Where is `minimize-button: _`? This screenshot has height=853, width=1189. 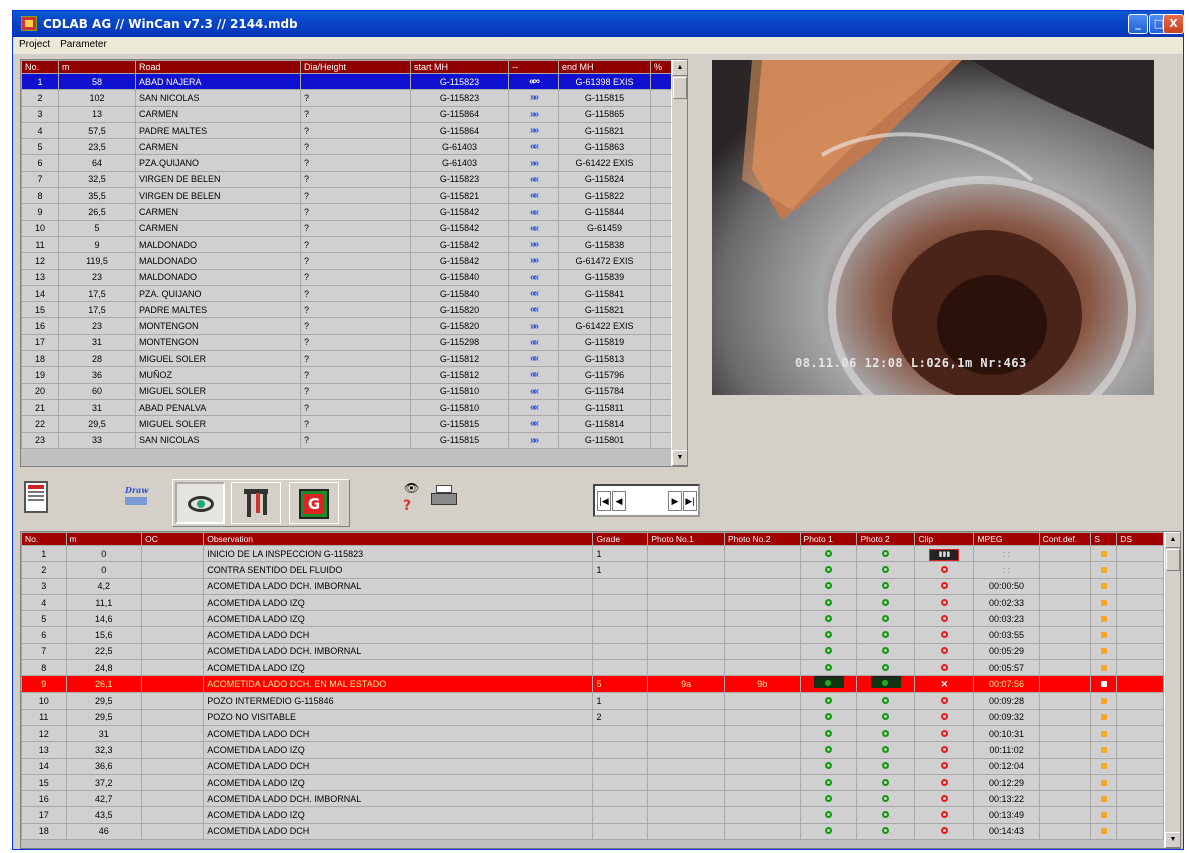 minimize-button: _ is located at coordinates (1138, 24).